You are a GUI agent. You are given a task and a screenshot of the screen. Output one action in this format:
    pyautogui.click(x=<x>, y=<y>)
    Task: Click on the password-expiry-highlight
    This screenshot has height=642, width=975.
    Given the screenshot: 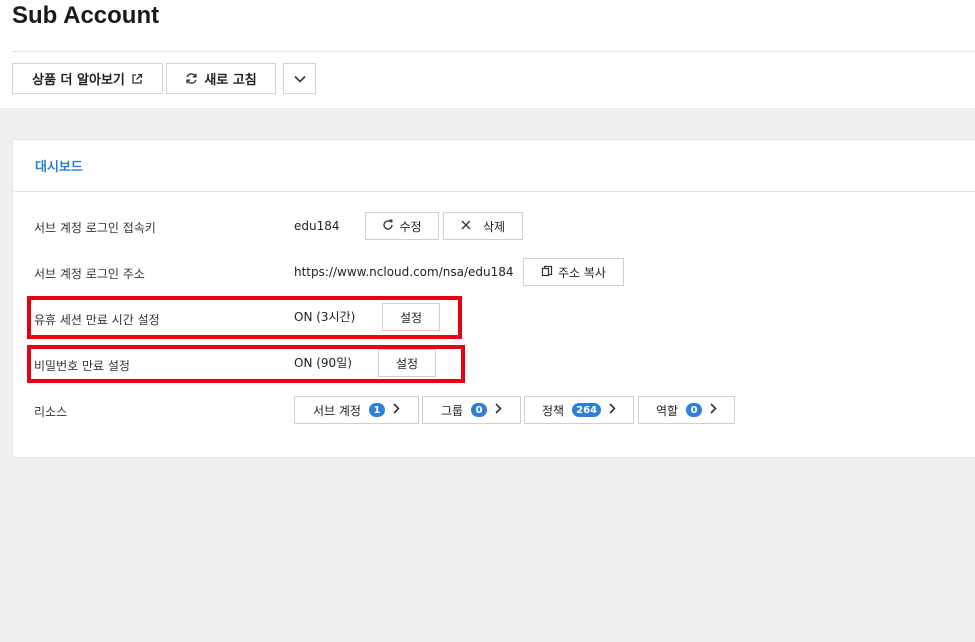 What is the action you would take?
    pyautogui.click(x=246, y=364)
    